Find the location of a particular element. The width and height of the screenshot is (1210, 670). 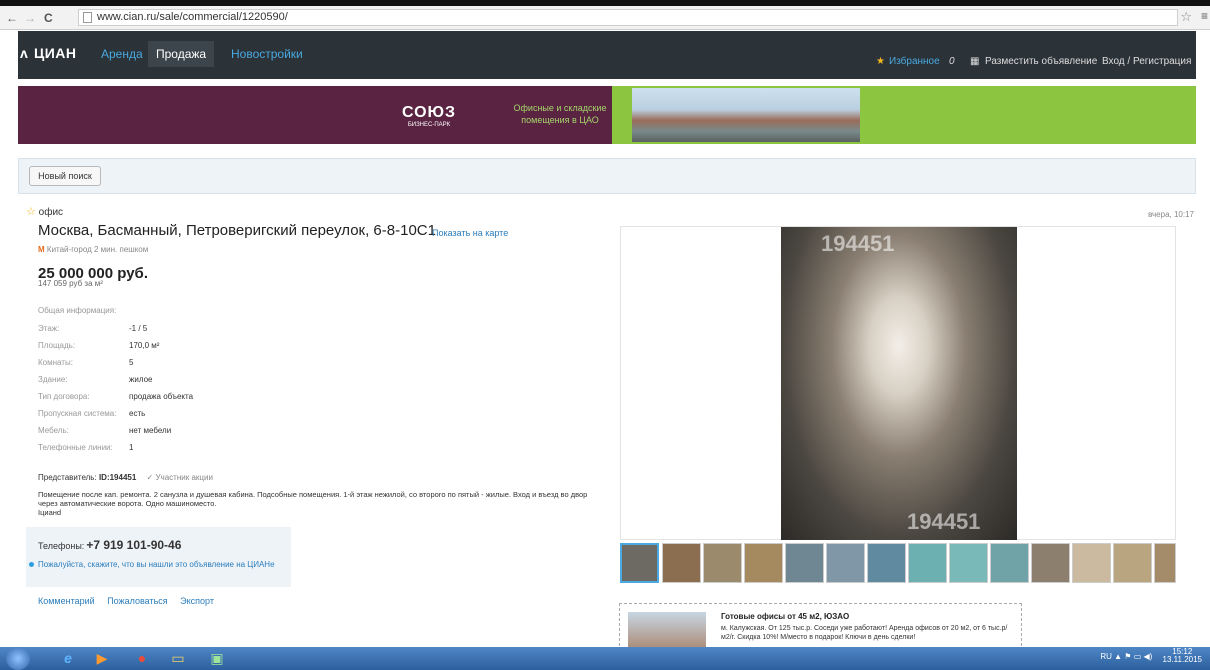

banner-tagline: Офисные и складские помещения в ЦАО is located at coordinates (560, 114).